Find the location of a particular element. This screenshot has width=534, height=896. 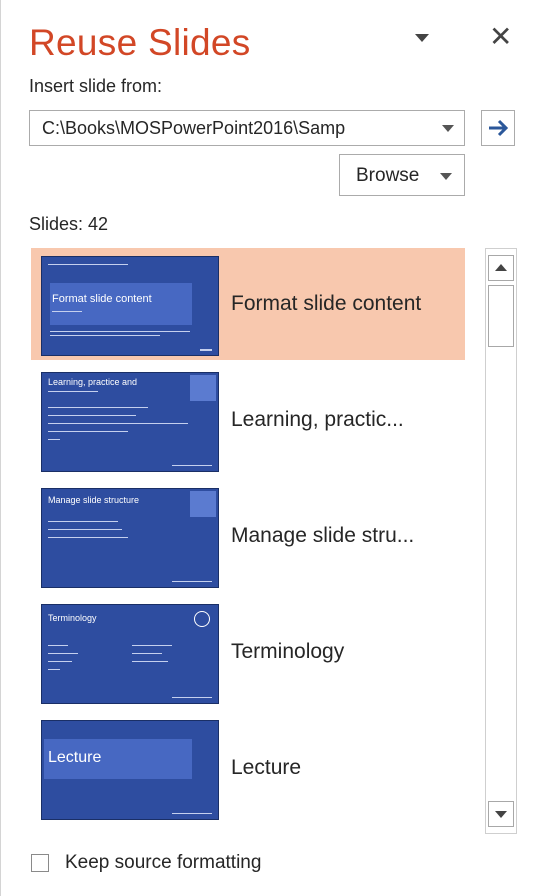

go-button is located at coordinates (498, 128).